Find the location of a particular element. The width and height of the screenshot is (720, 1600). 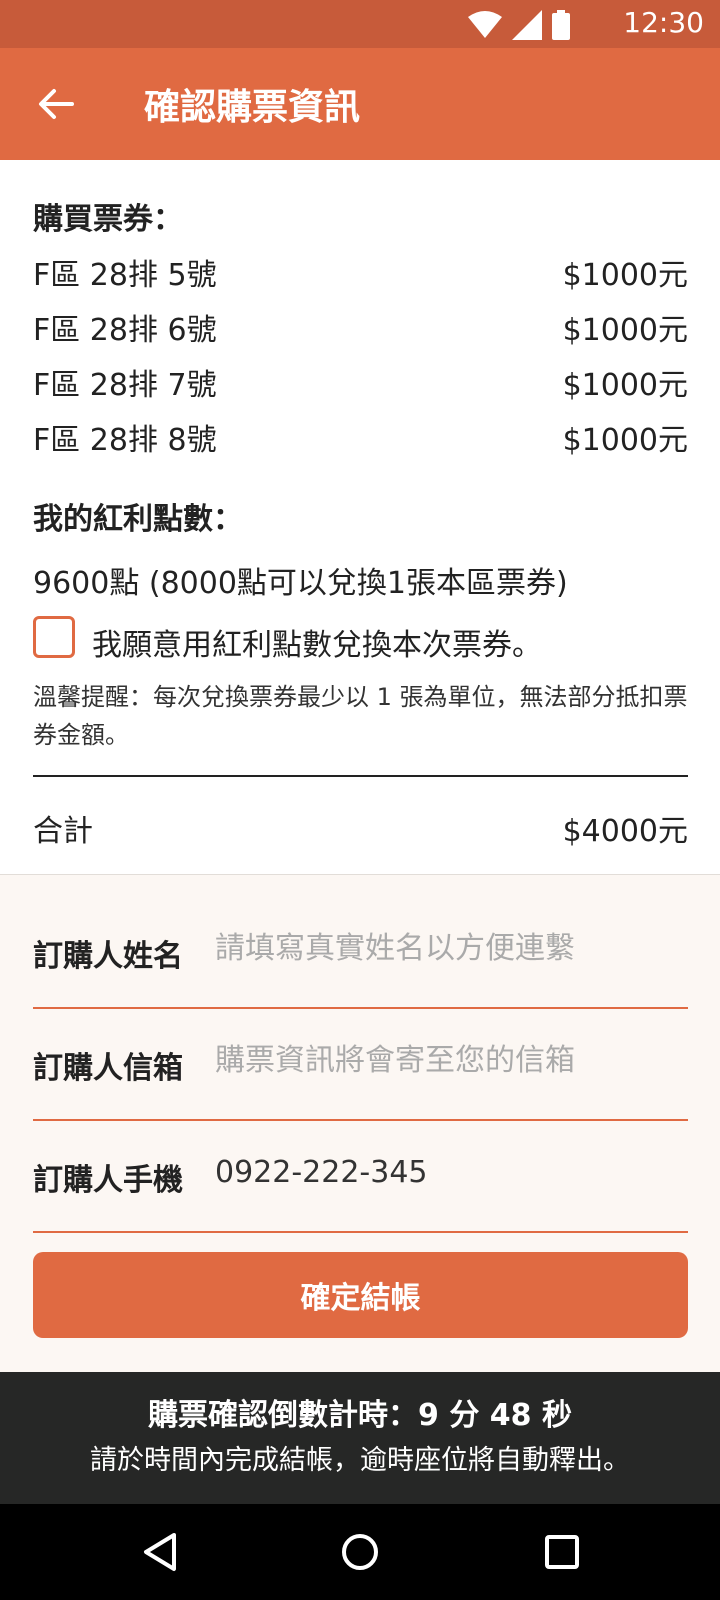

countdown-timer: 購票確認倒數計時：9 分 48 秒 is located at coordinates (360, 1415).